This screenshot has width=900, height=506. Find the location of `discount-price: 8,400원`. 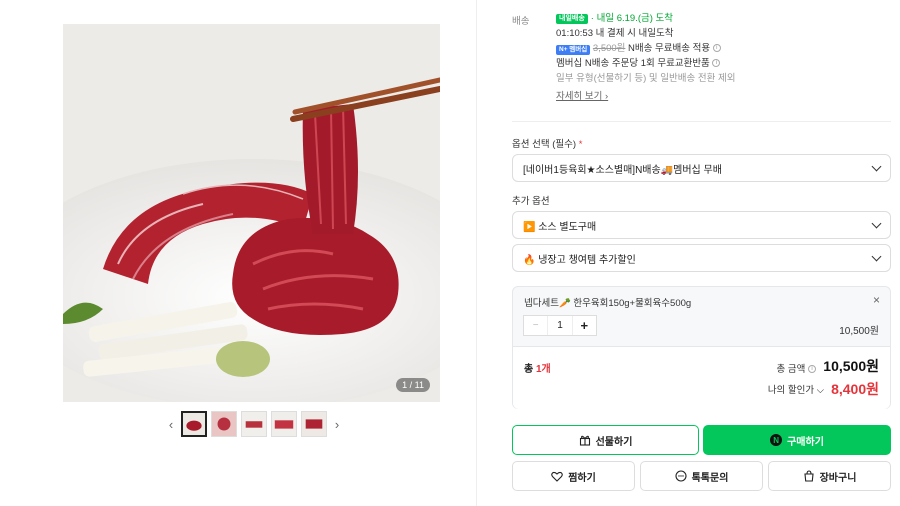

discount-price: 8,400원 is located at coordinates (855, 389).